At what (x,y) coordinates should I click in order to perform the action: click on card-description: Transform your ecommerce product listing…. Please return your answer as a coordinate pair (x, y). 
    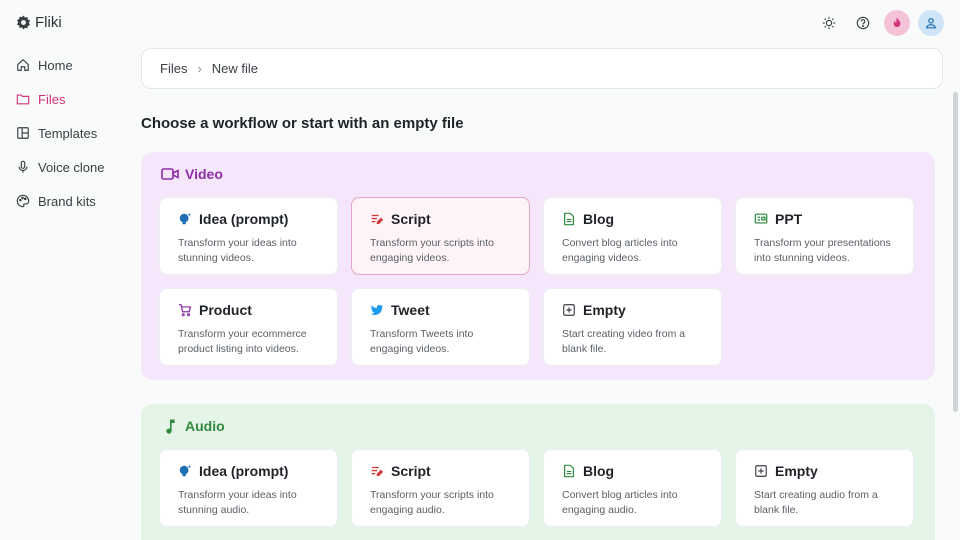
    Looking at the image, I should click on (242, 341).